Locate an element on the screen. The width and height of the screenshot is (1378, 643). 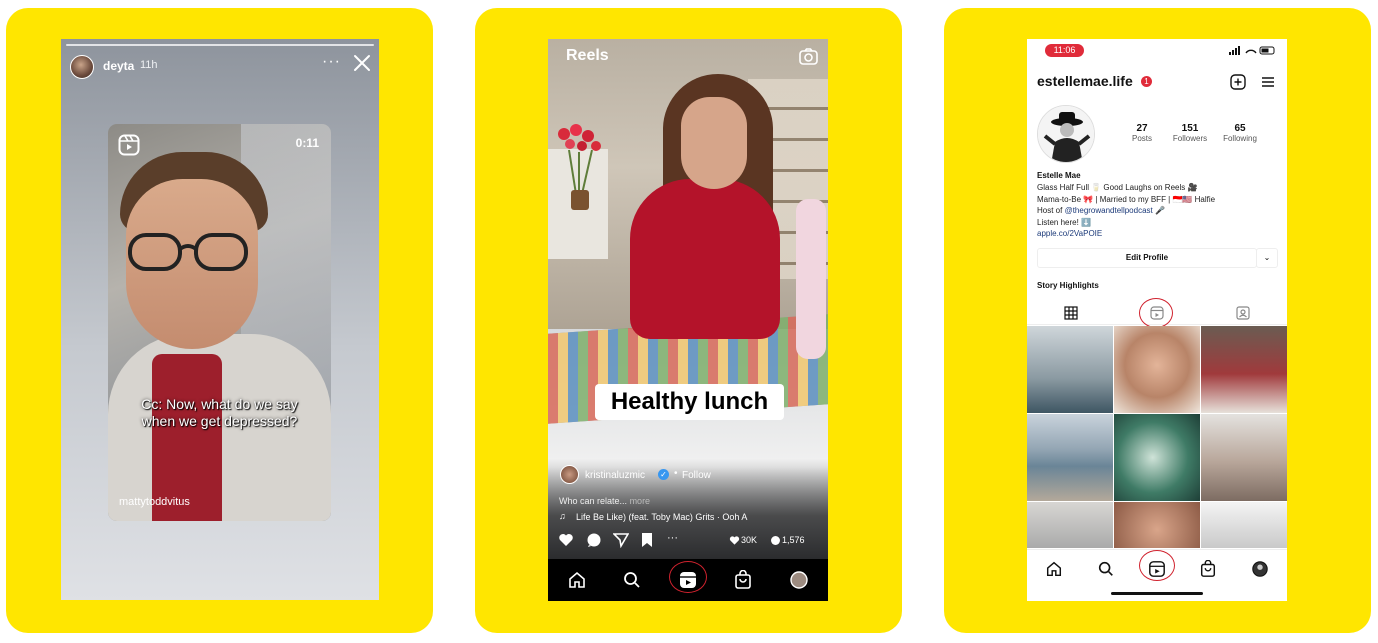
reel-more-icon: ··· is located at coordinates (677, 540).